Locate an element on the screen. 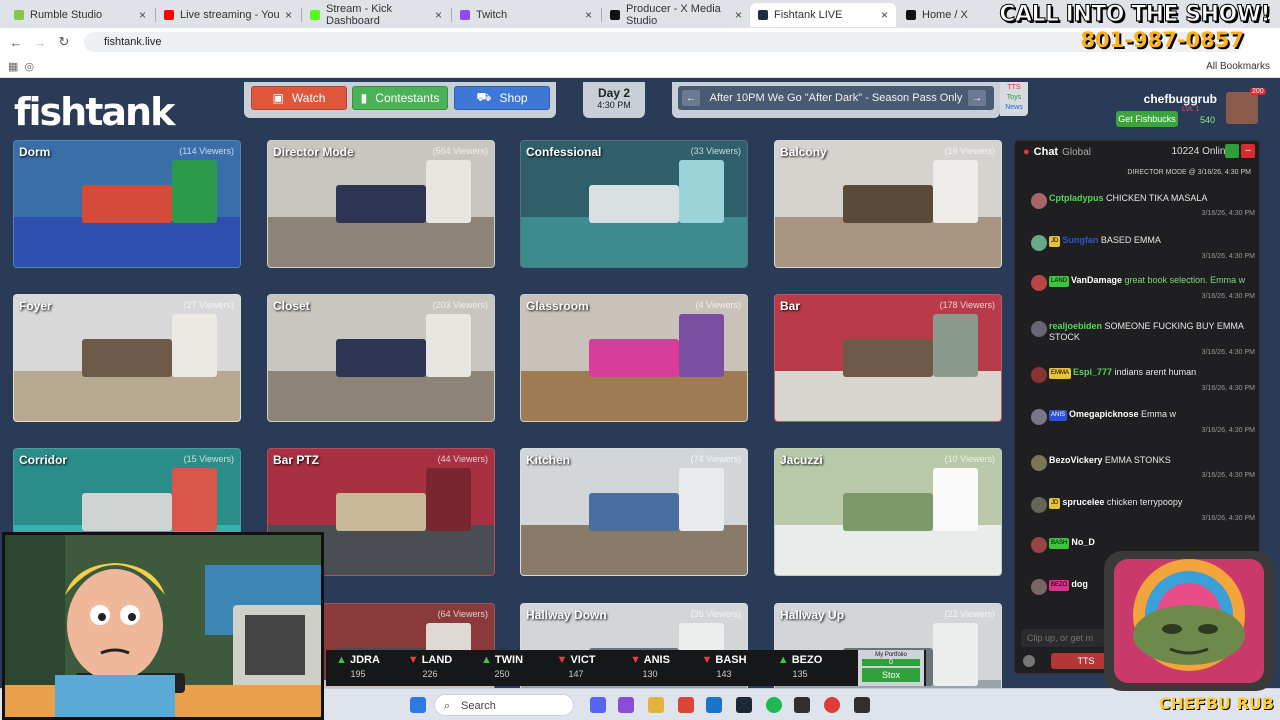 The height and width of the screenshot is (720, 1280). avatar is located at coordinates (1242, 108).